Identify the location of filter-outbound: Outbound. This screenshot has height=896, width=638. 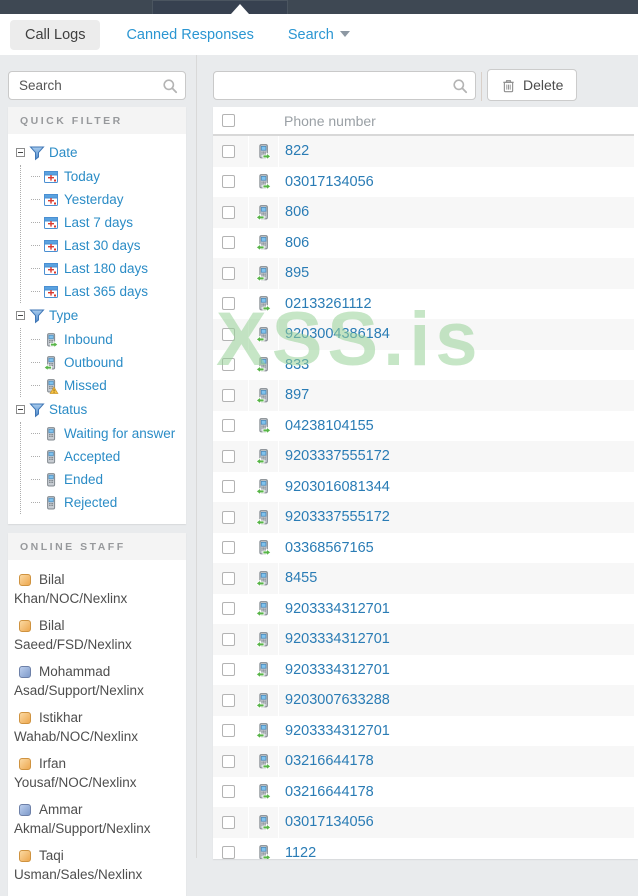
(101, 362).